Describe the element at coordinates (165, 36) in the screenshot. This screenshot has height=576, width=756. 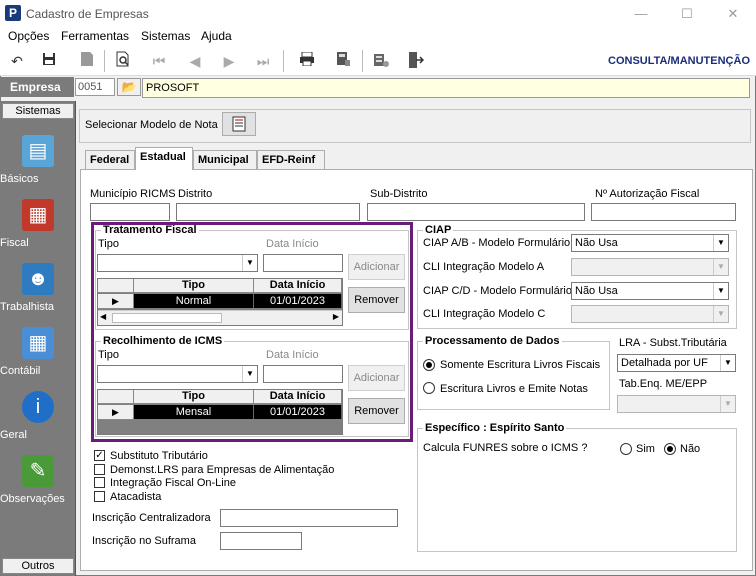
I see `menu-sistemas: Sistemas` at that location.